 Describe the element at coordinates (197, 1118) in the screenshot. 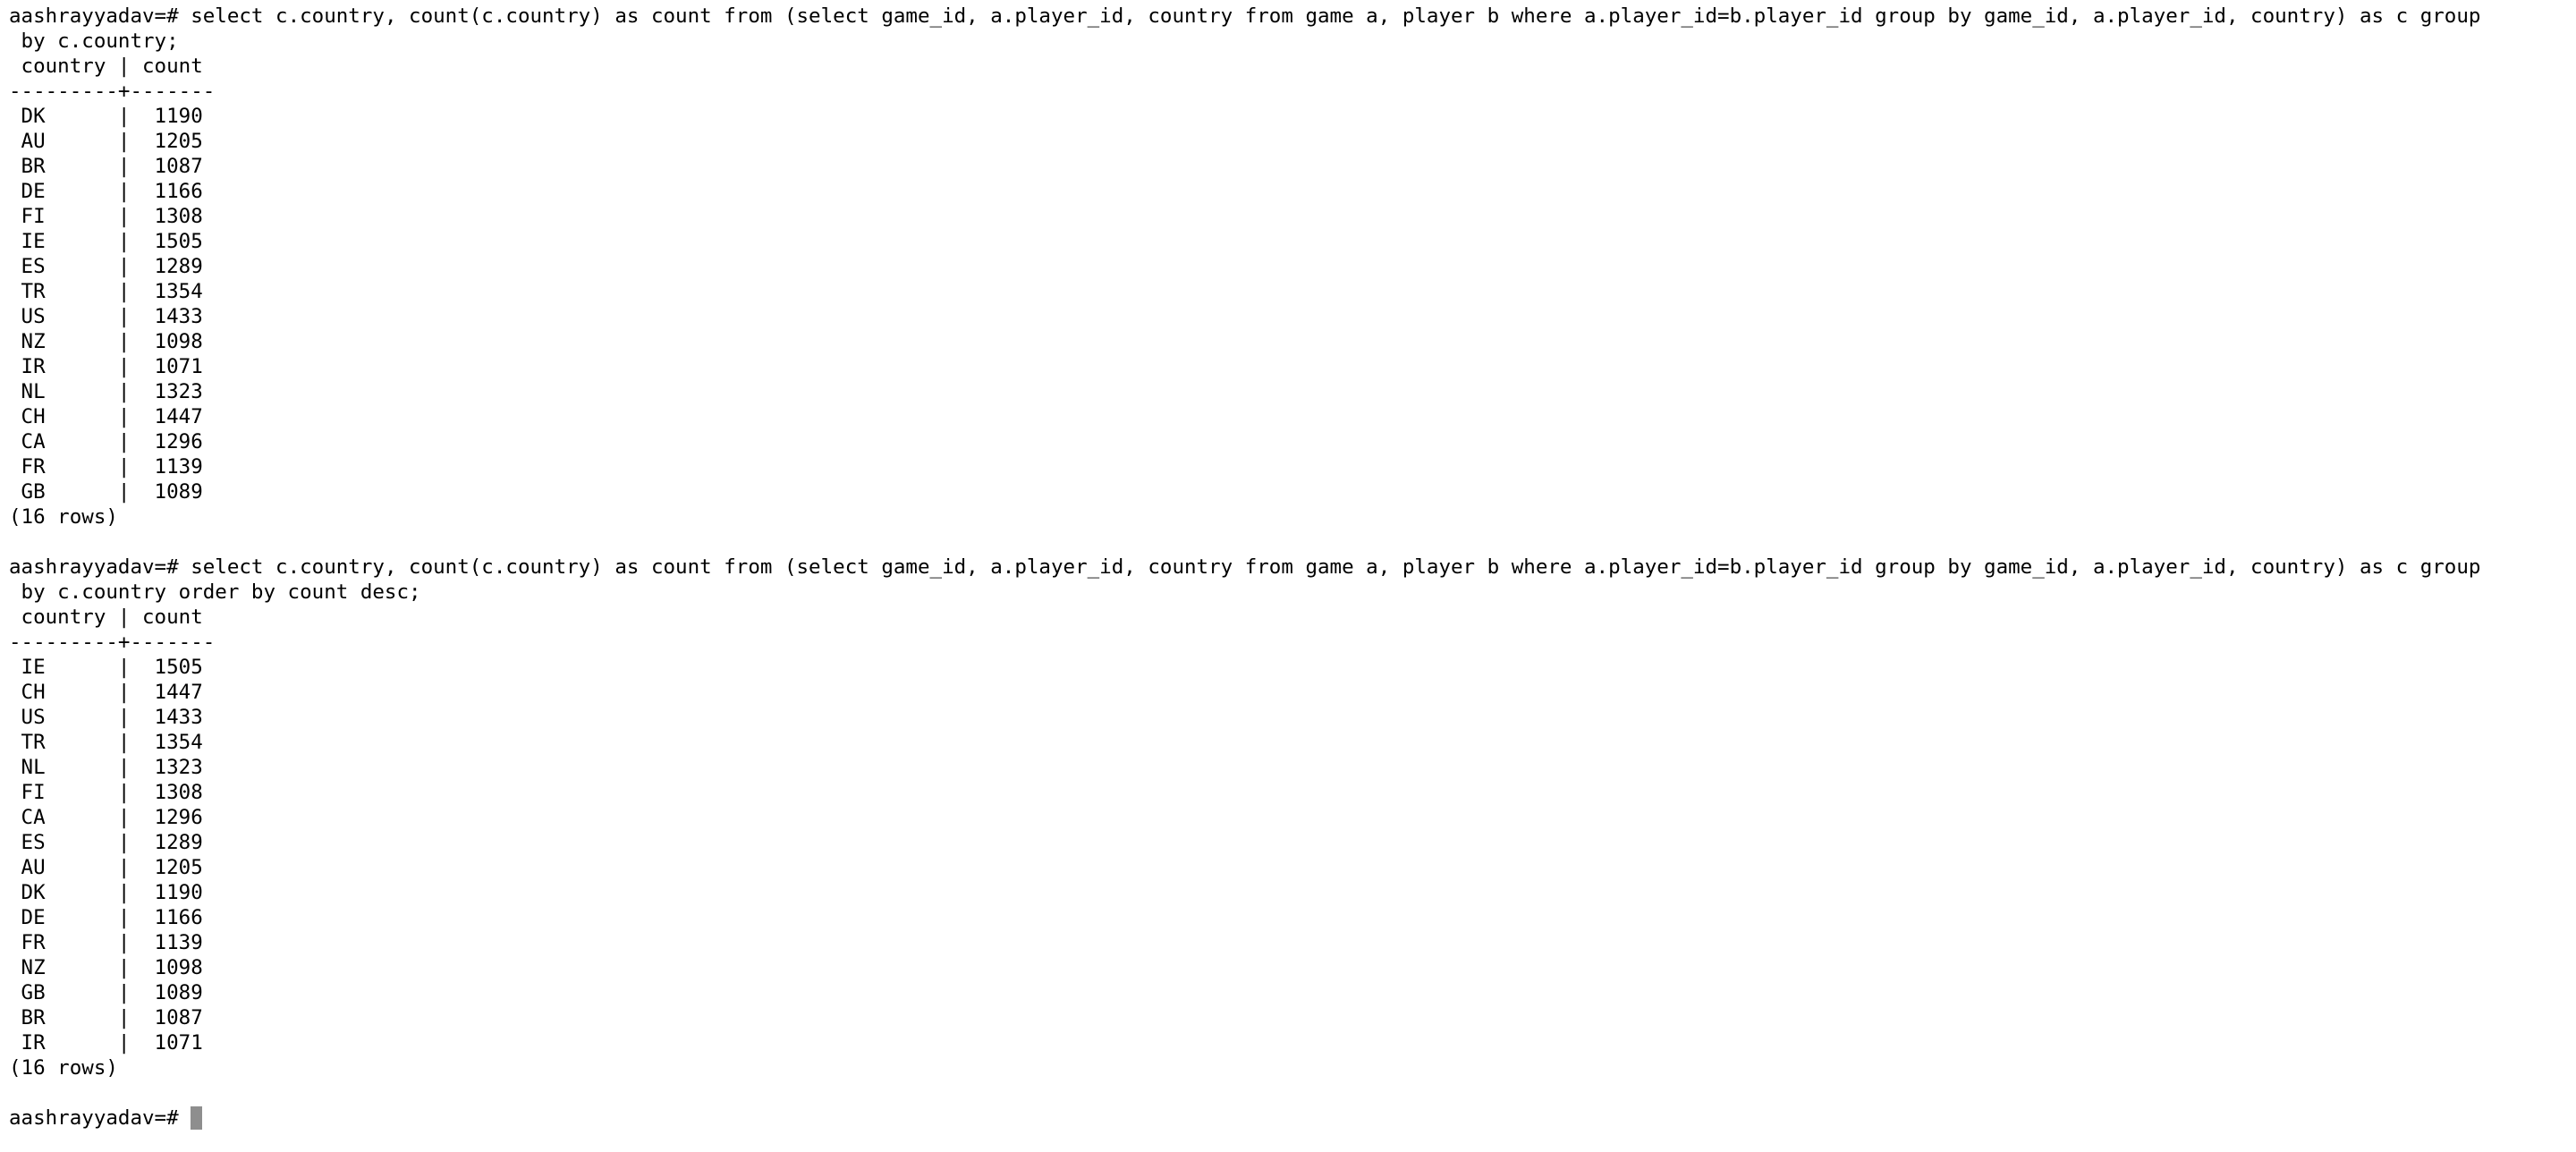

I see `text-cursor` at that location.